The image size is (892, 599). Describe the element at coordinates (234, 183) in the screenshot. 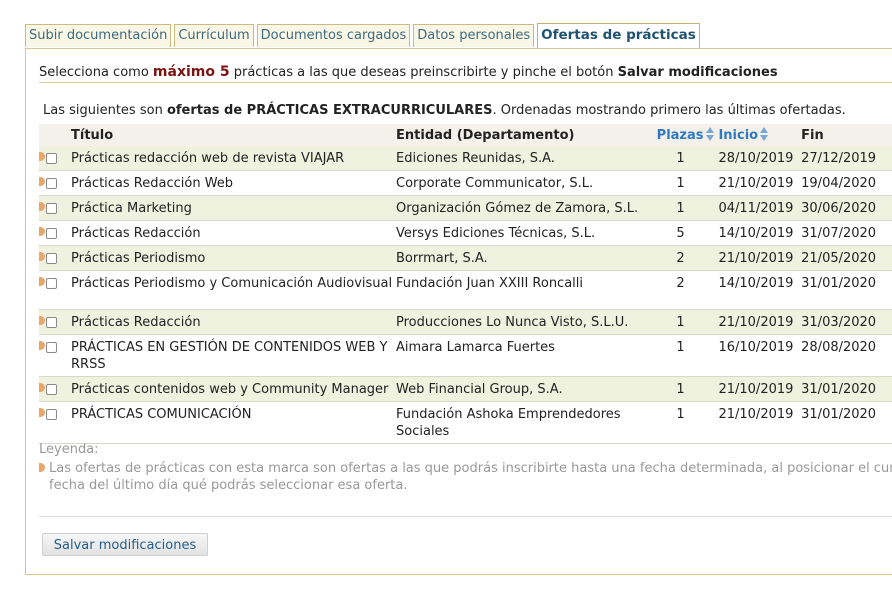

I see `offer-title-cell: Prácticas Redacción Web` at that location.